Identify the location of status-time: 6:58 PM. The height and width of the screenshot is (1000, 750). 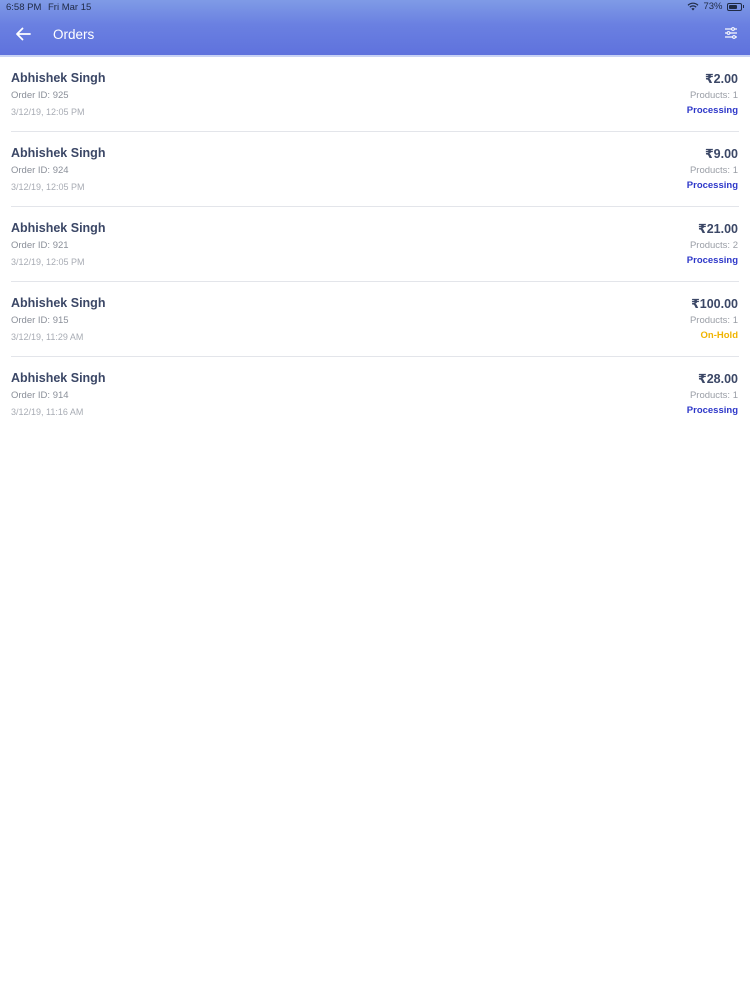
(24, 7).